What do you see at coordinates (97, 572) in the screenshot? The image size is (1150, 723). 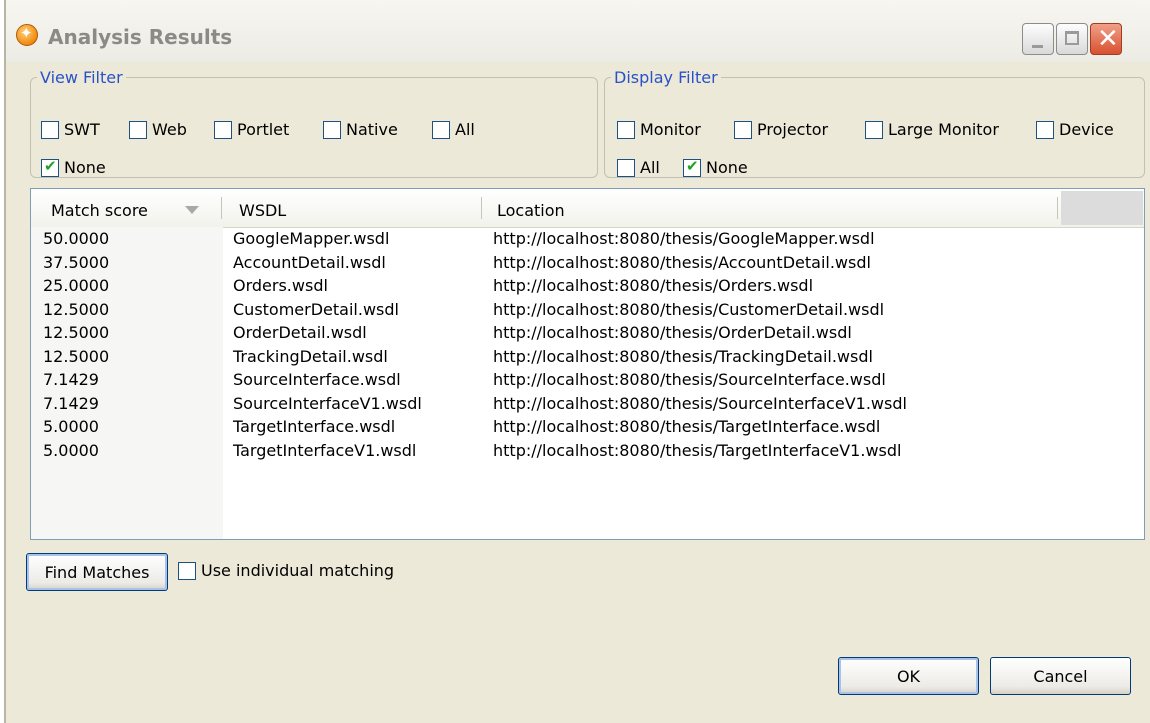 I see `find-matches-button: Find Matches` at bounding box center [97, 572].